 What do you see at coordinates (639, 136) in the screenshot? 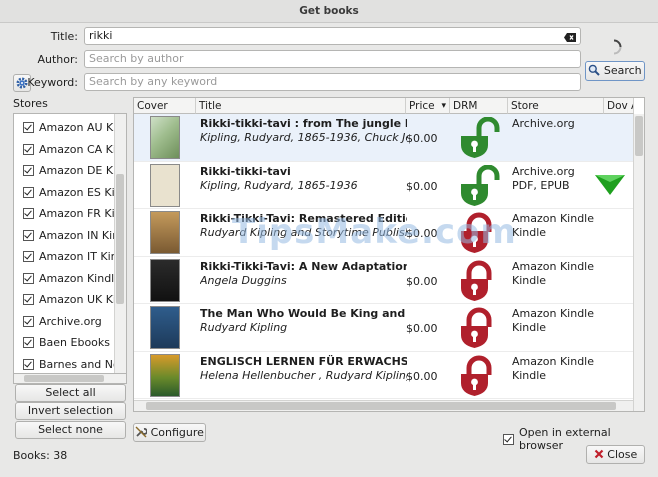
I see `results-scrollbar-thumb` at bounding box center [639, 136].